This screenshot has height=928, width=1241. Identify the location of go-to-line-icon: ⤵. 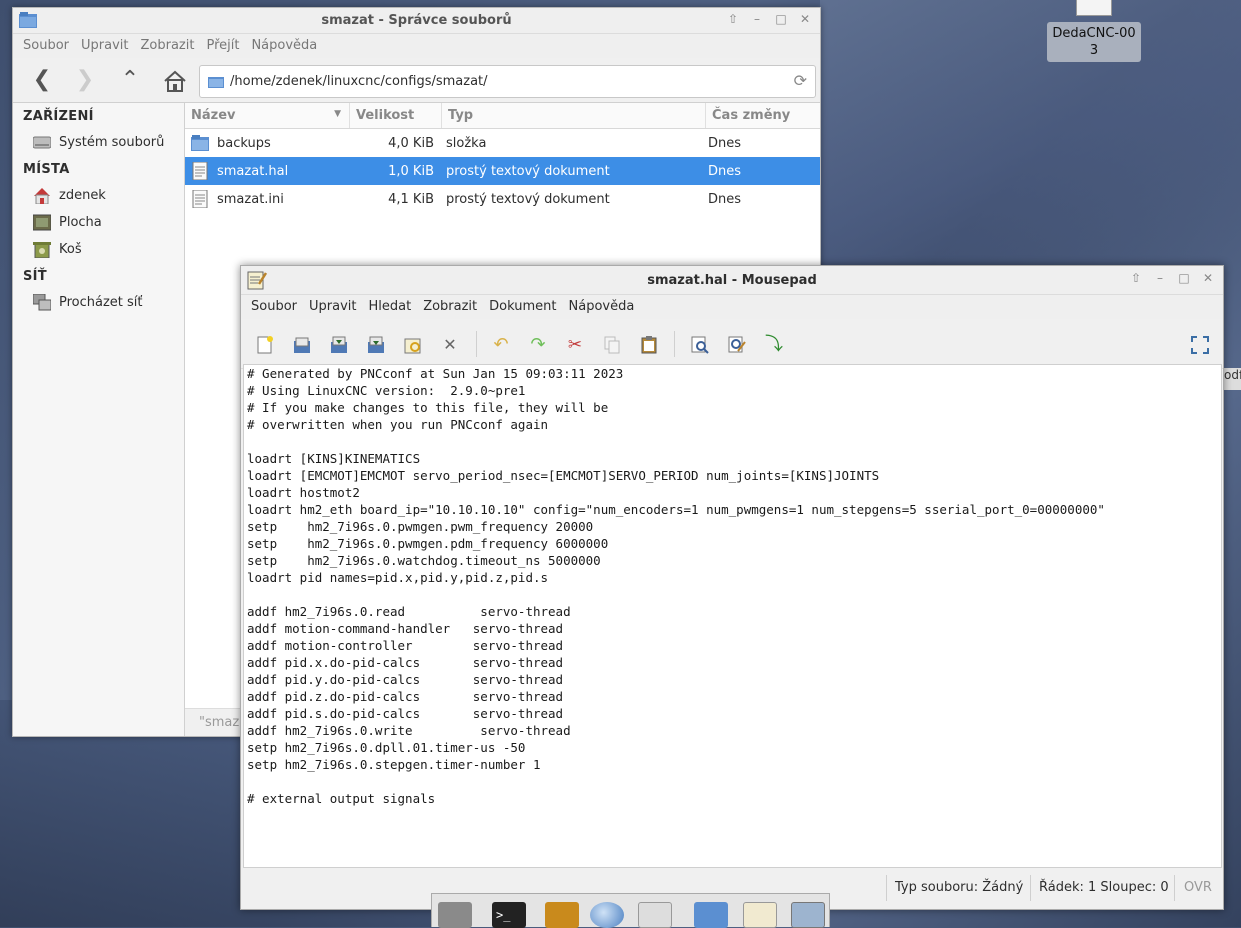
(774, 345).